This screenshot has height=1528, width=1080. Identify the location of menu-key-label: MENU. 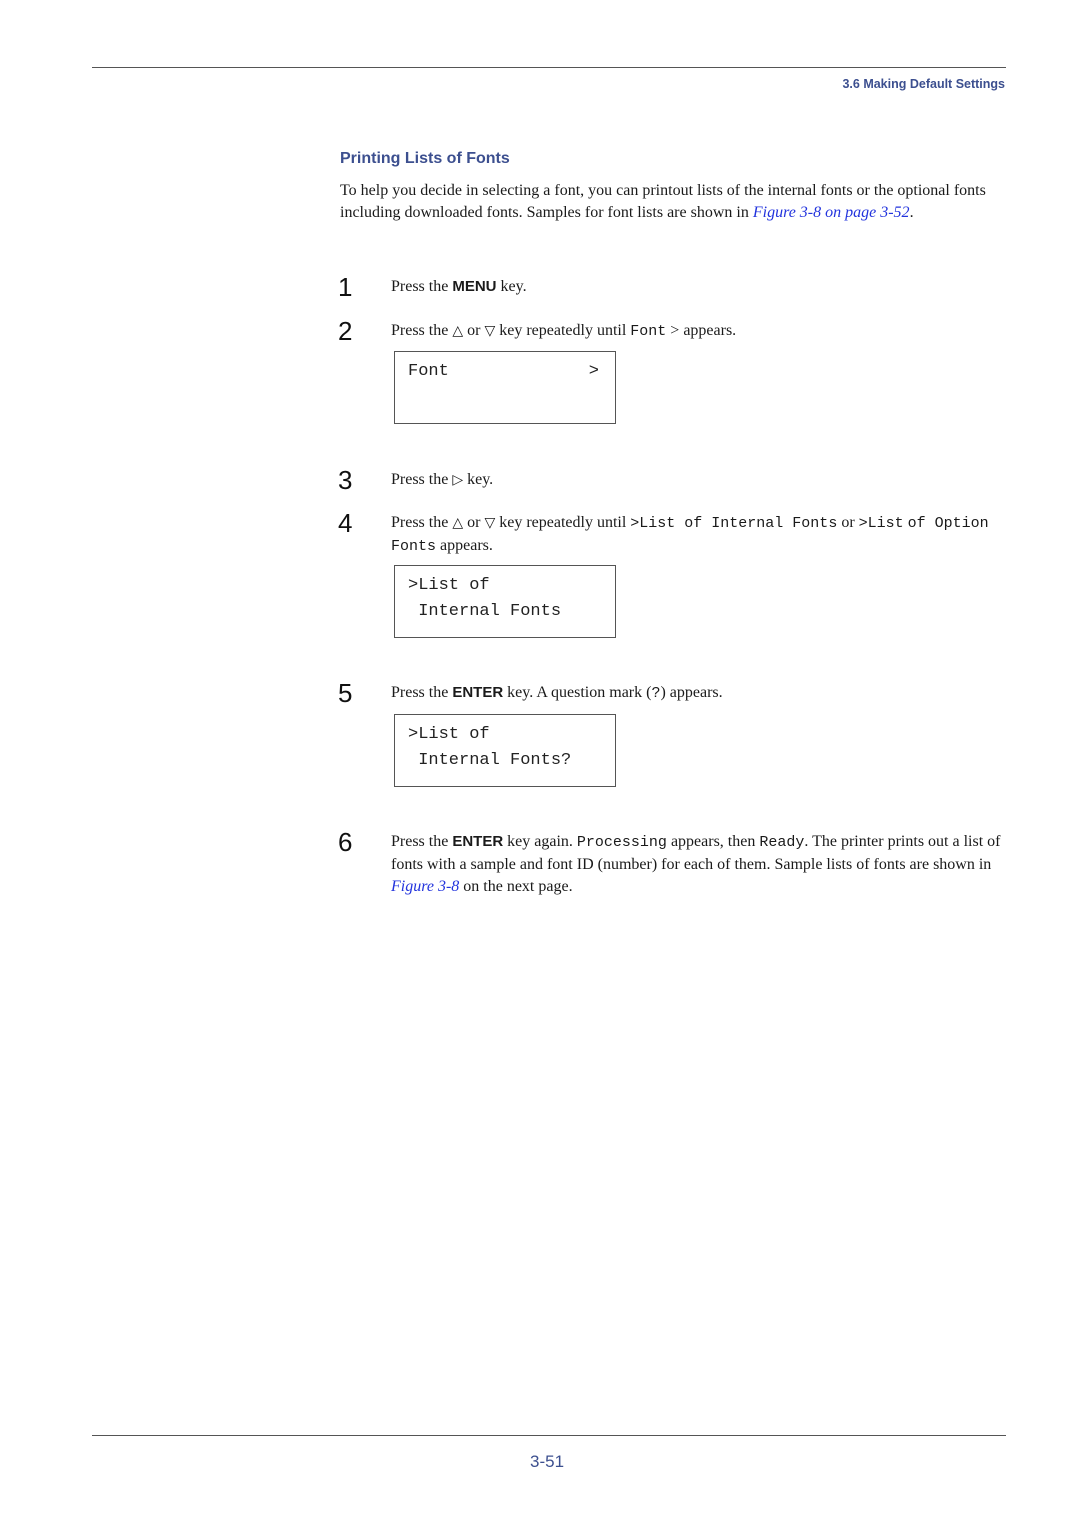
(474, 286).